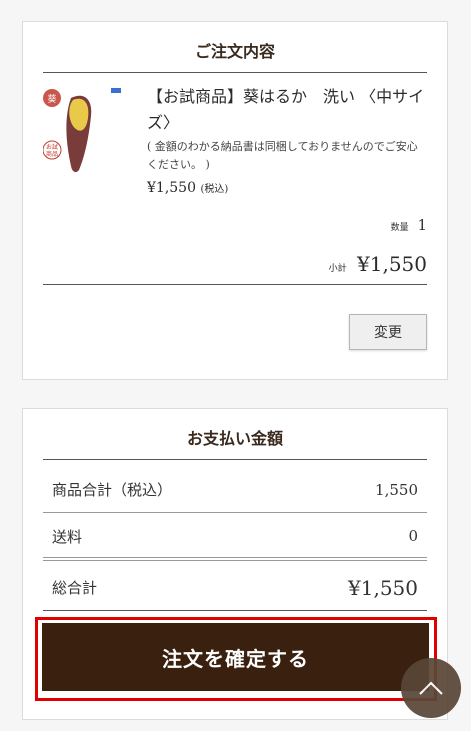 The image size is (471, 731). Describe the element at coordinates (52, 147) in the screenshot. I see `svg-text: お試` at that location.